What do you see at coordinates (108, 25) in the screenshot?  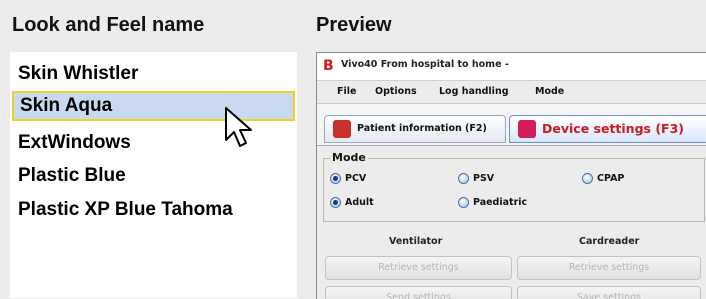 I see `look-and-feel-name-header: Look and Feel name` at bounding box center [108, 25].